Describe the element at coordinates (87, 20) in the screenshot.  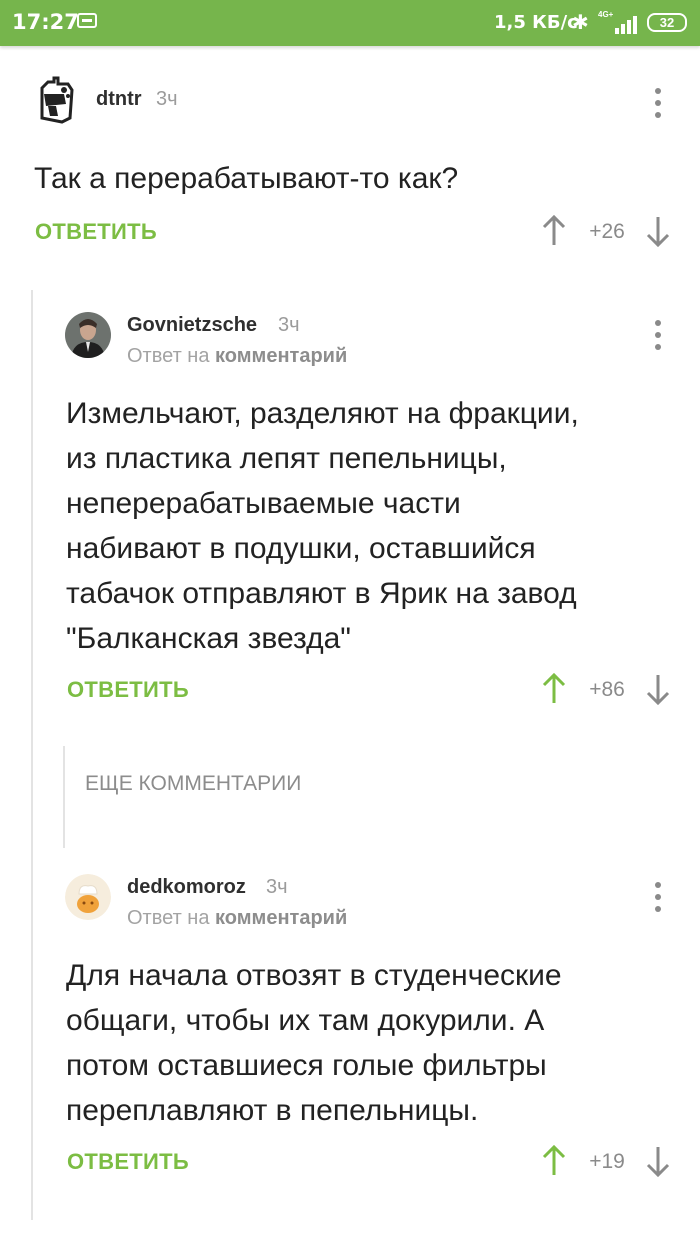
I see `cast-icon` at that location.